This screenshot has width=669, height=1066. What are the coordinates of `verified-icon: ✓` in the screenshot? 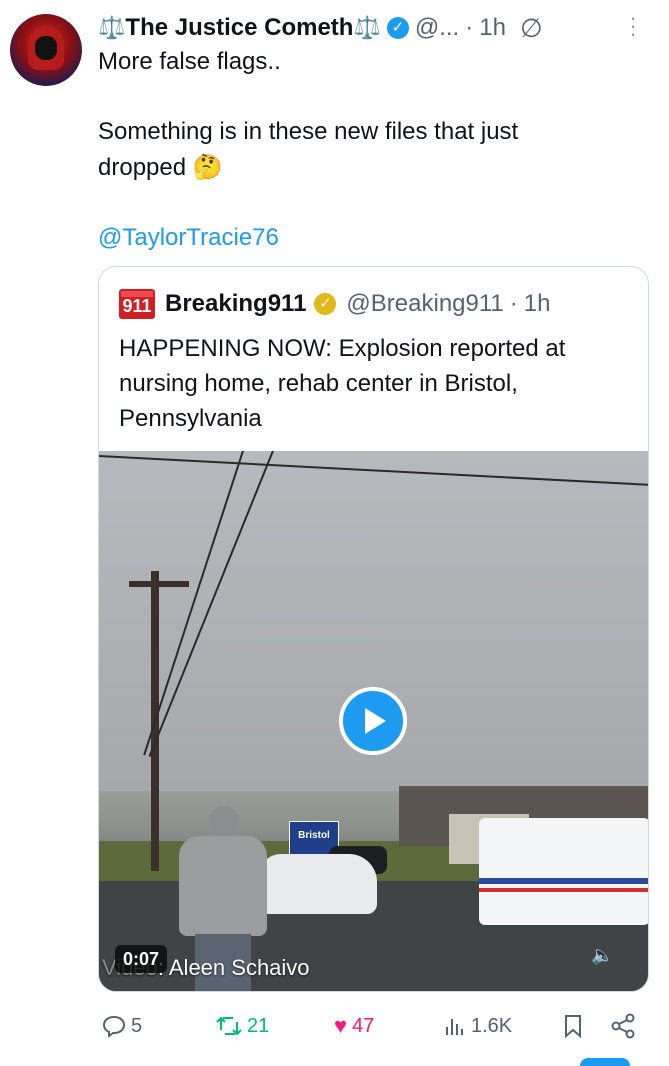 It's located at (397, 28).